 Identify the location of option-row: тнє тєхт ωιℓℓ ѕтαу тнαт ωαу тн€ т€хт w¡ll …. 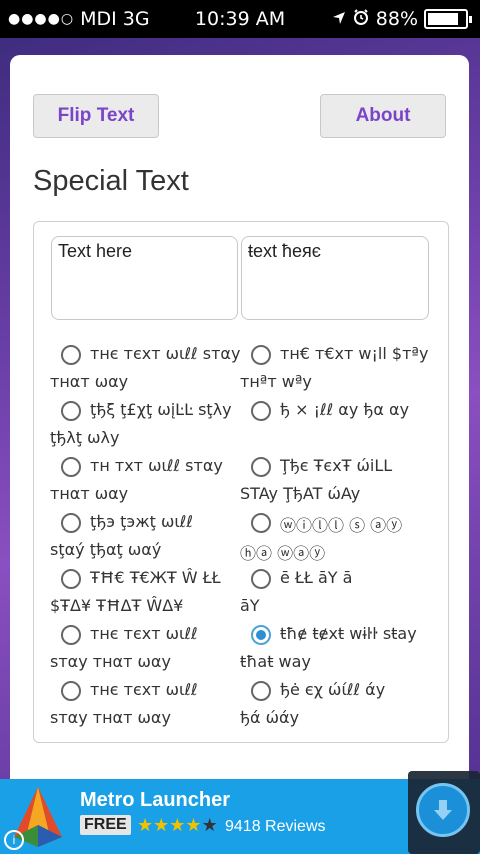
(241, 362).